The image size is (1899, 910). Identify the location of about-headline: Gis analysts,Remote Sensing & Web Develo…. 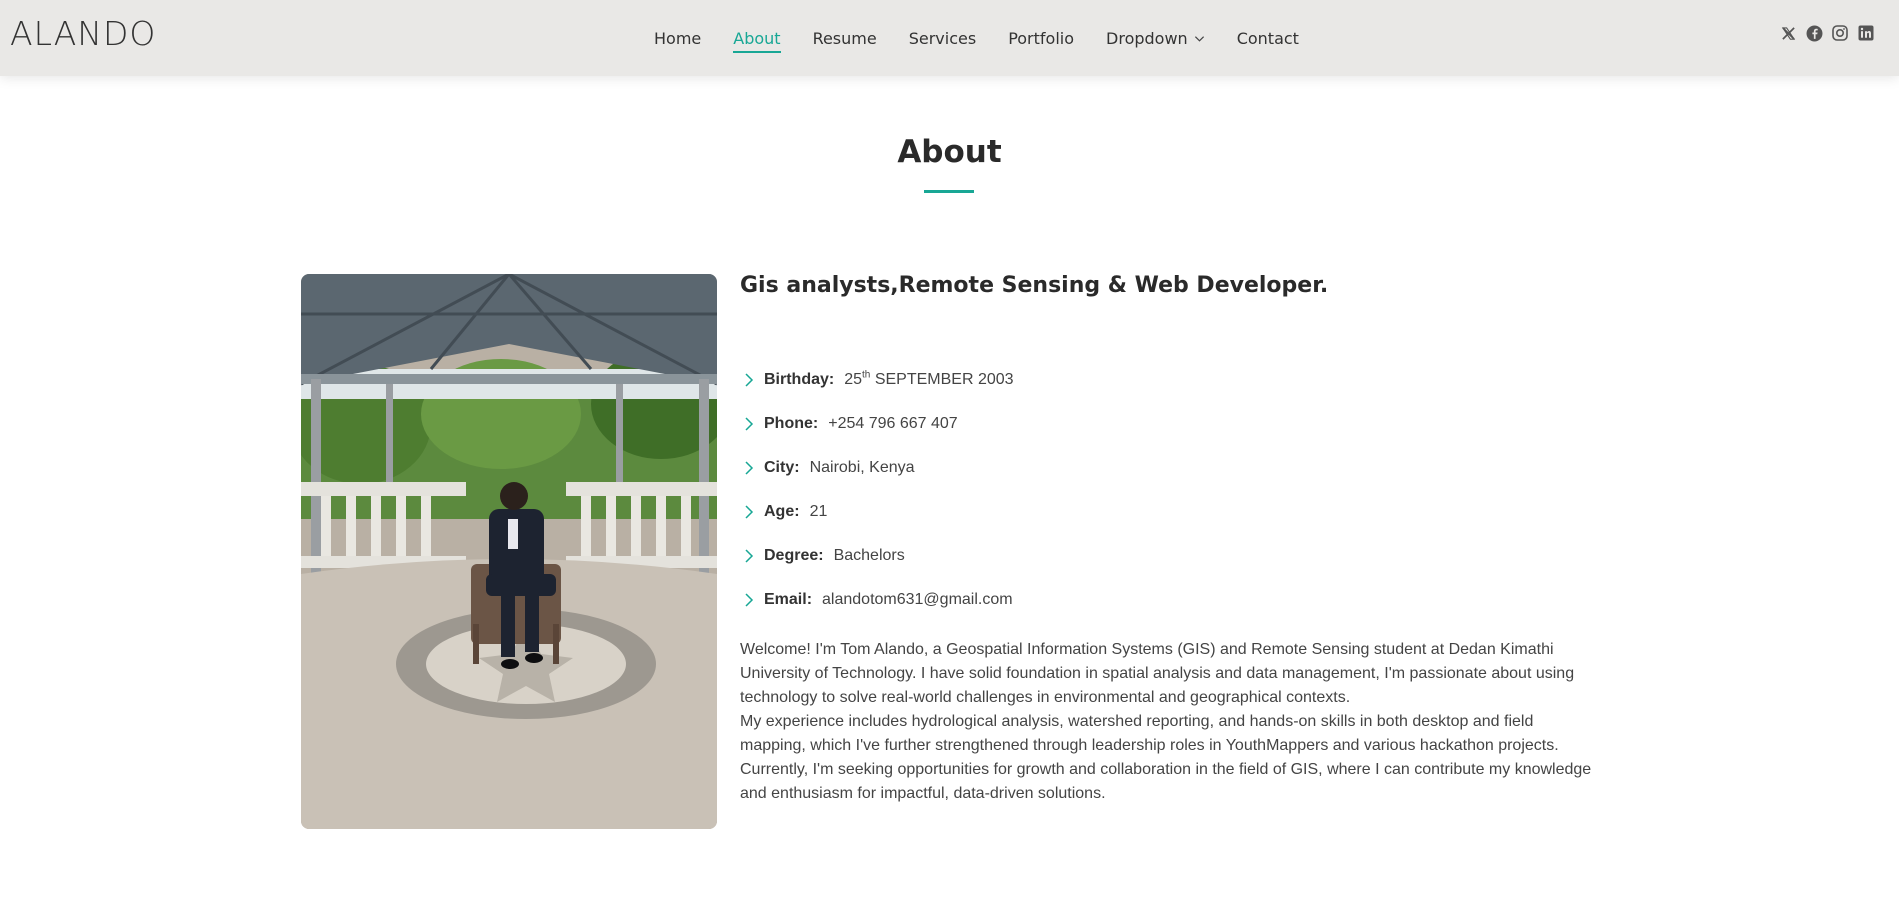
(1034, 285).